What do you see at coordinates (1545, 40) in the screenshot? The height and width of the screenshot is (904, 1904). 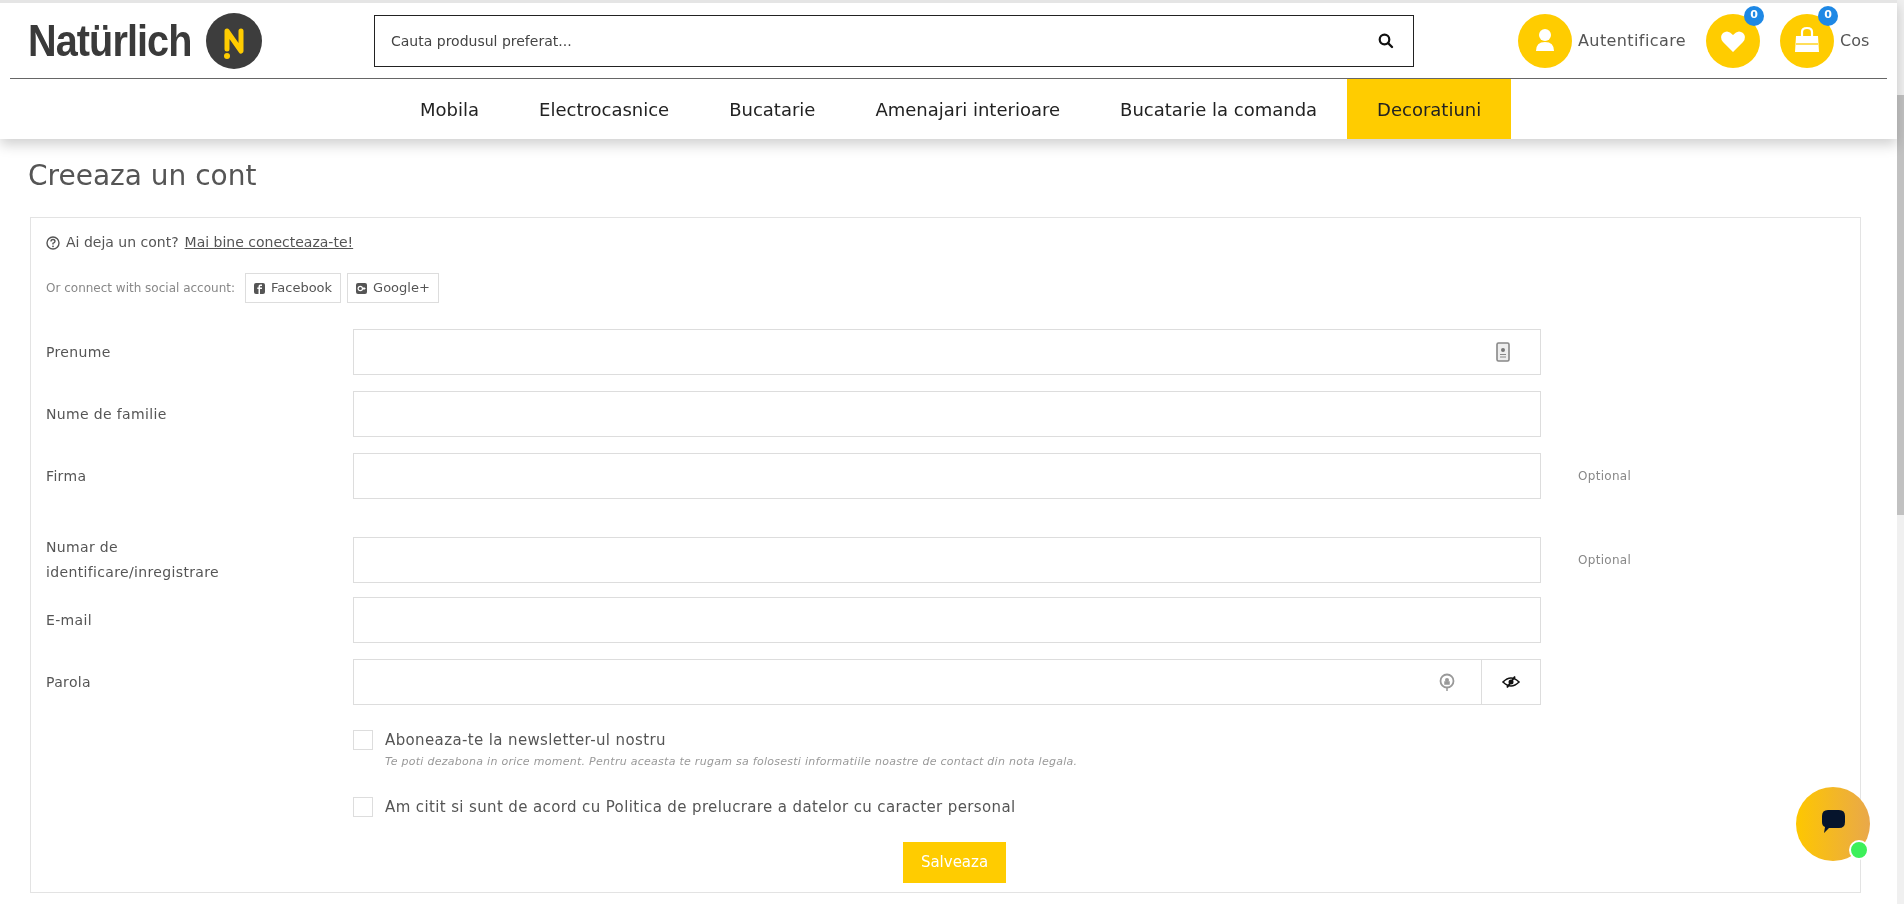 I see `user-icon` at bounding box center [1545, 40].